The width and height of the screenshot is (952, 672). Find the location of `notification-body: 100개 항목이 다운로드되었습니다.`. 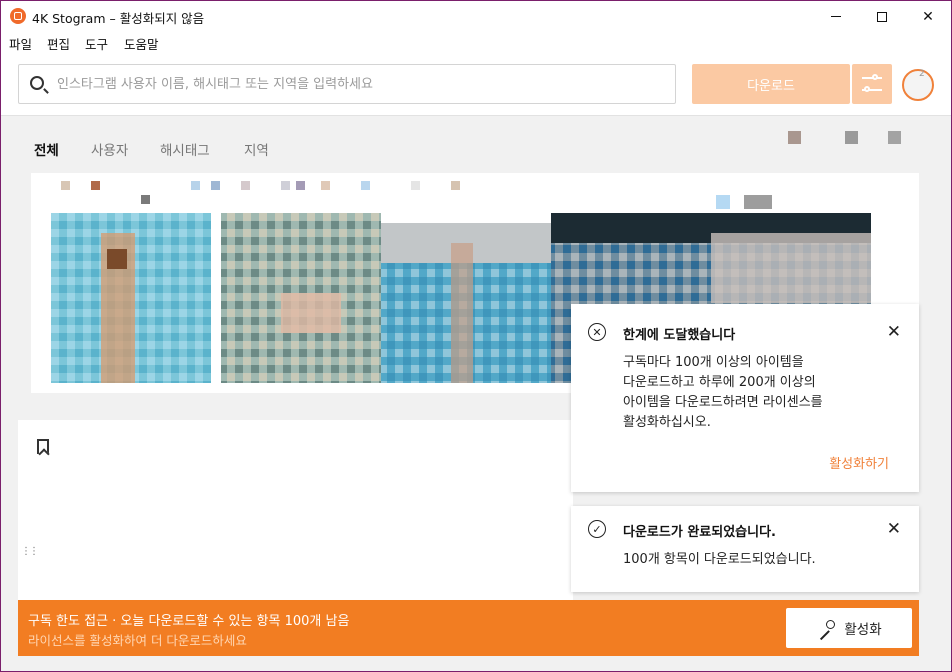

notification-body: 100개 항목이 다운로드되었습니다. is located at coordinates (719, 559).